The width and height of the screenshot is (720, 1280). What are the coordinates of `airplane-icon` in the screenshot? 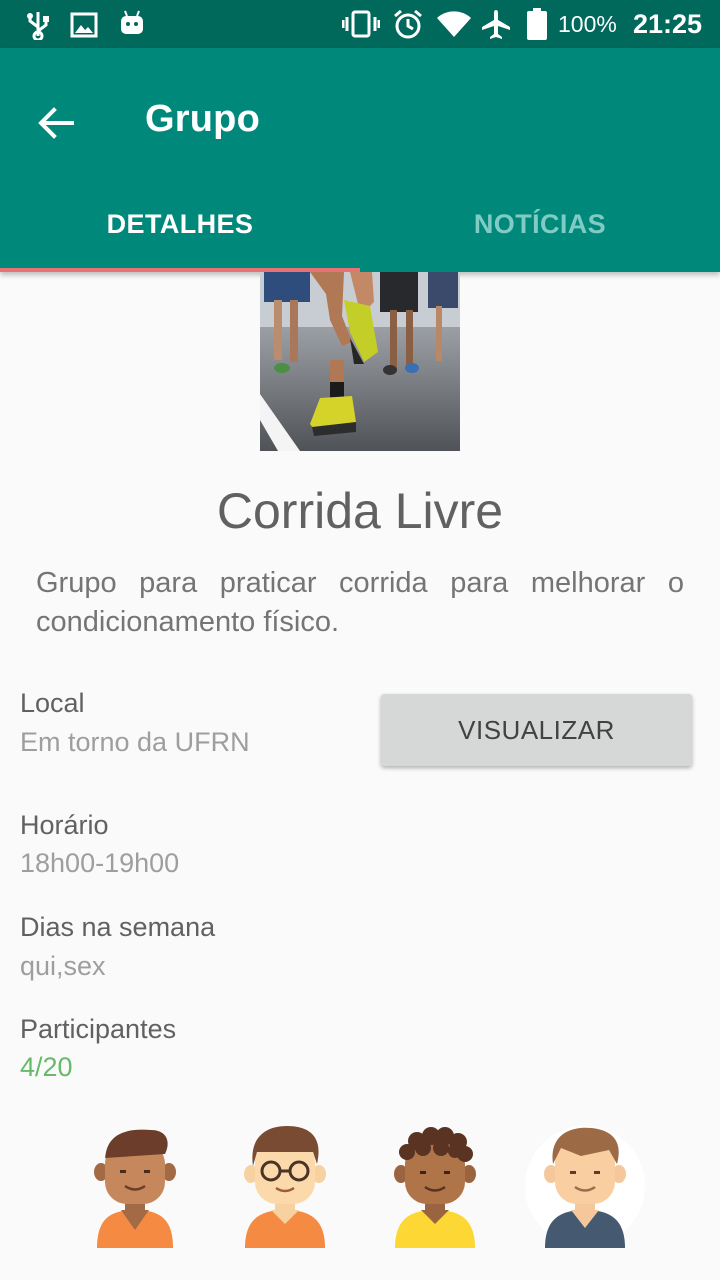 It's located at (496, 24).